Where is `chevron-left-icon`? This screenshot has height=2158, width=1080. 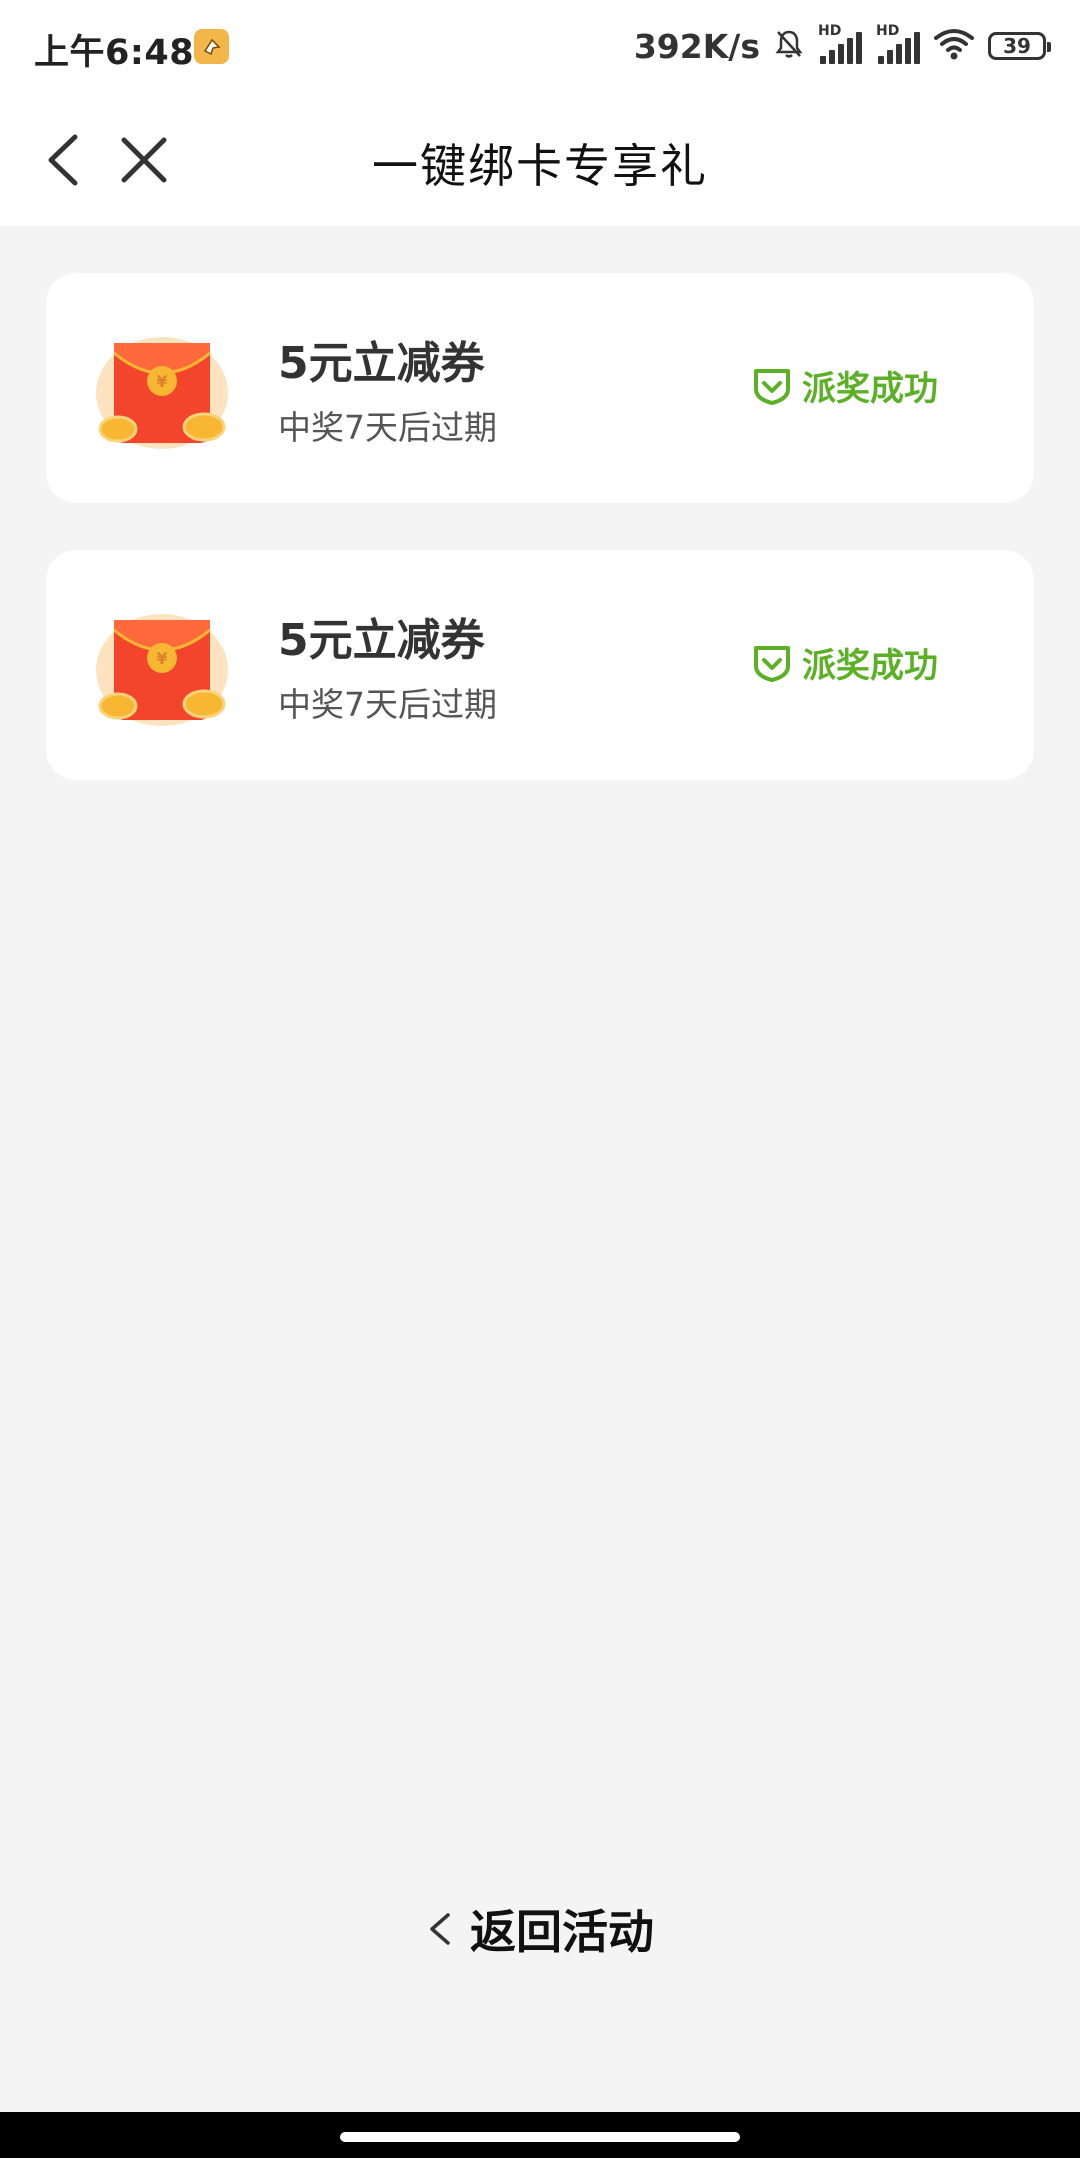
chevron-left-icon is located at coordinates (440, 1929).